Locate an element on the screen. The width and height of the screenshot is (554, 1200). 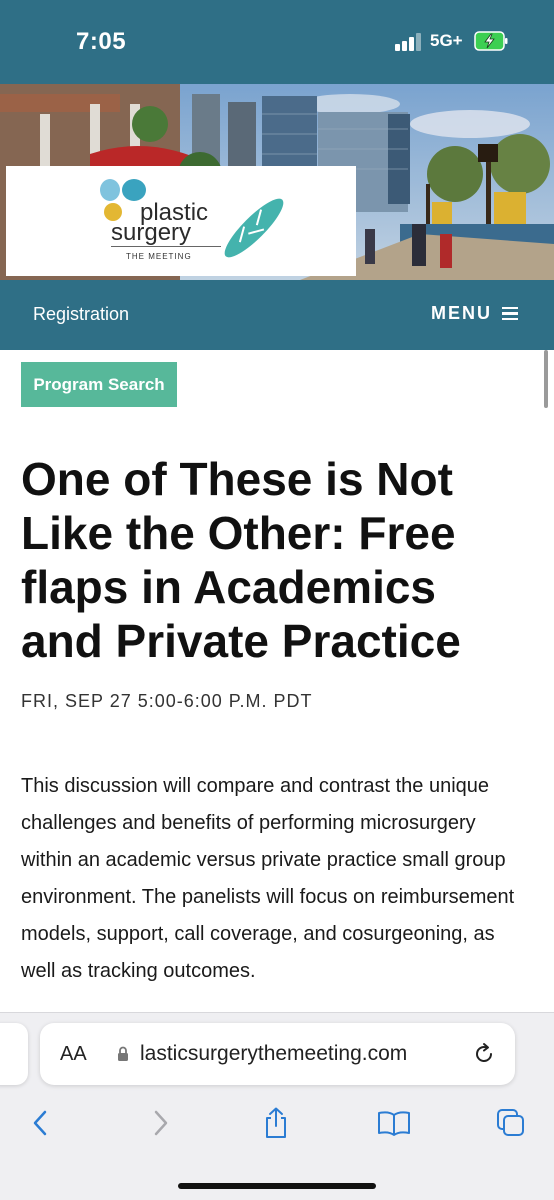
tabs-icon is located at coordinates (510, 1122).